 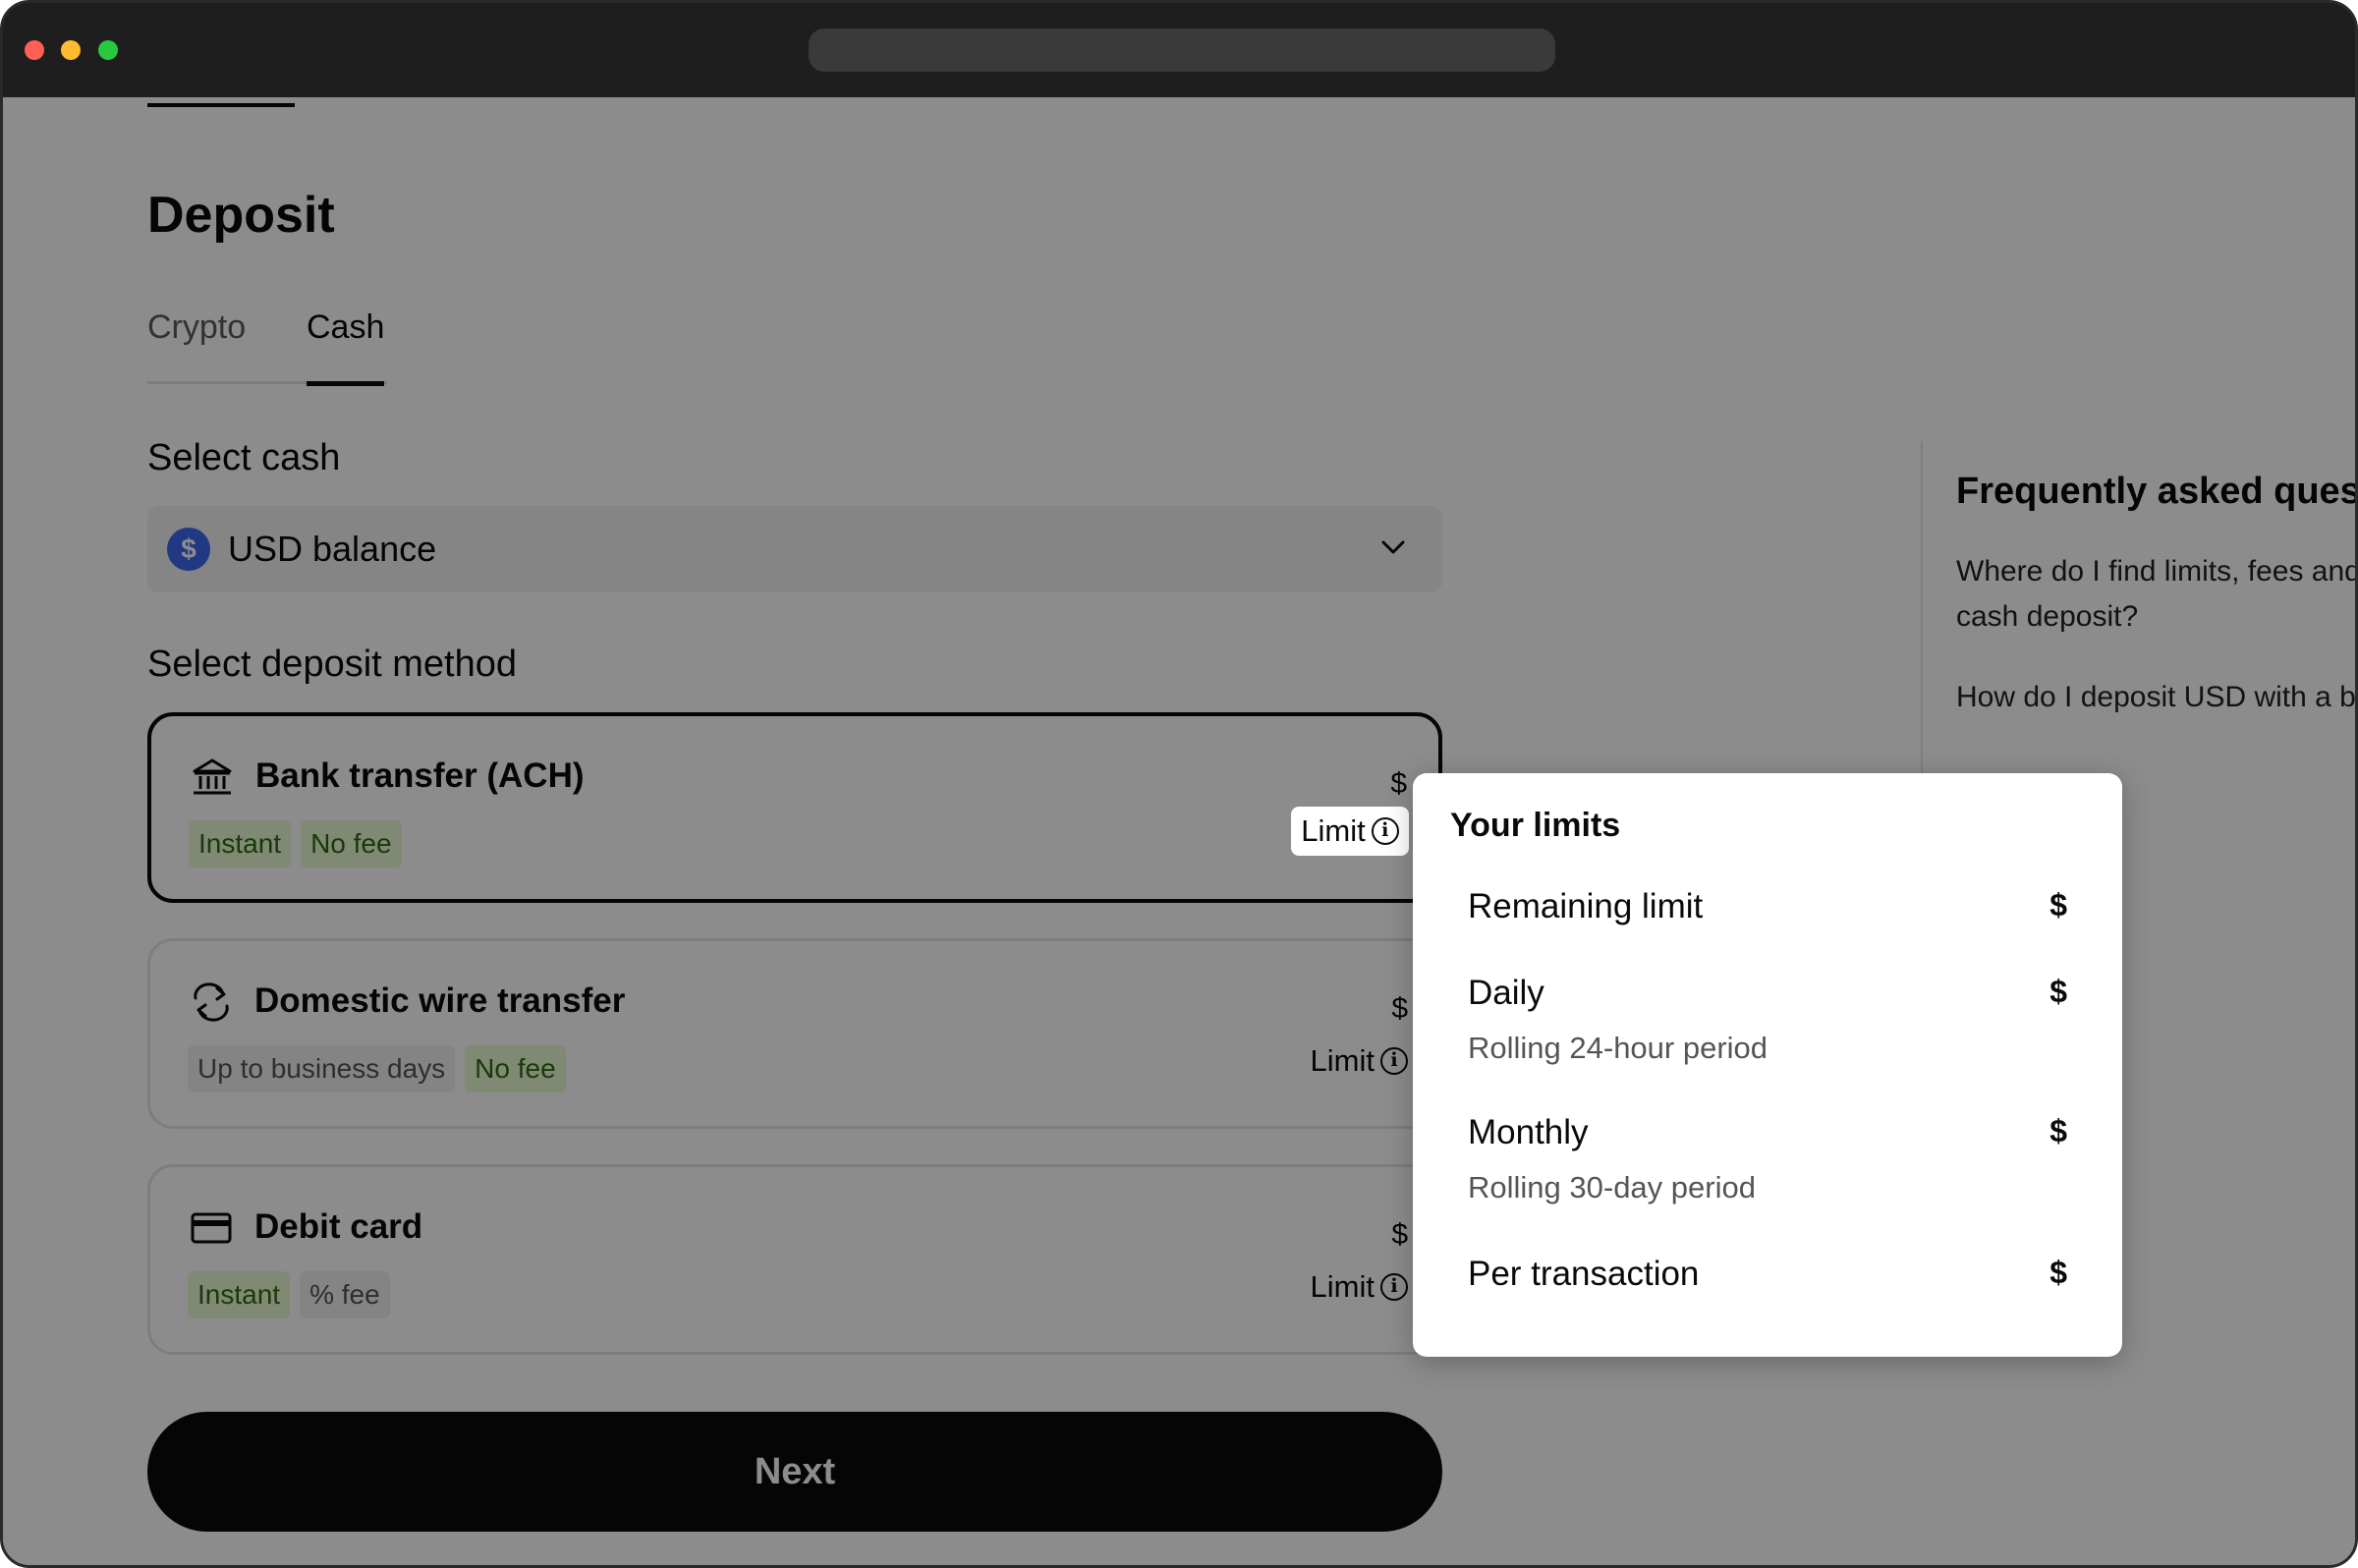 What do you see at coordinates (1612, 1187) in the screenshot?
I see `limit-row-subtitle: Rolling 30-day period` at bounding box center [1612, 1187].